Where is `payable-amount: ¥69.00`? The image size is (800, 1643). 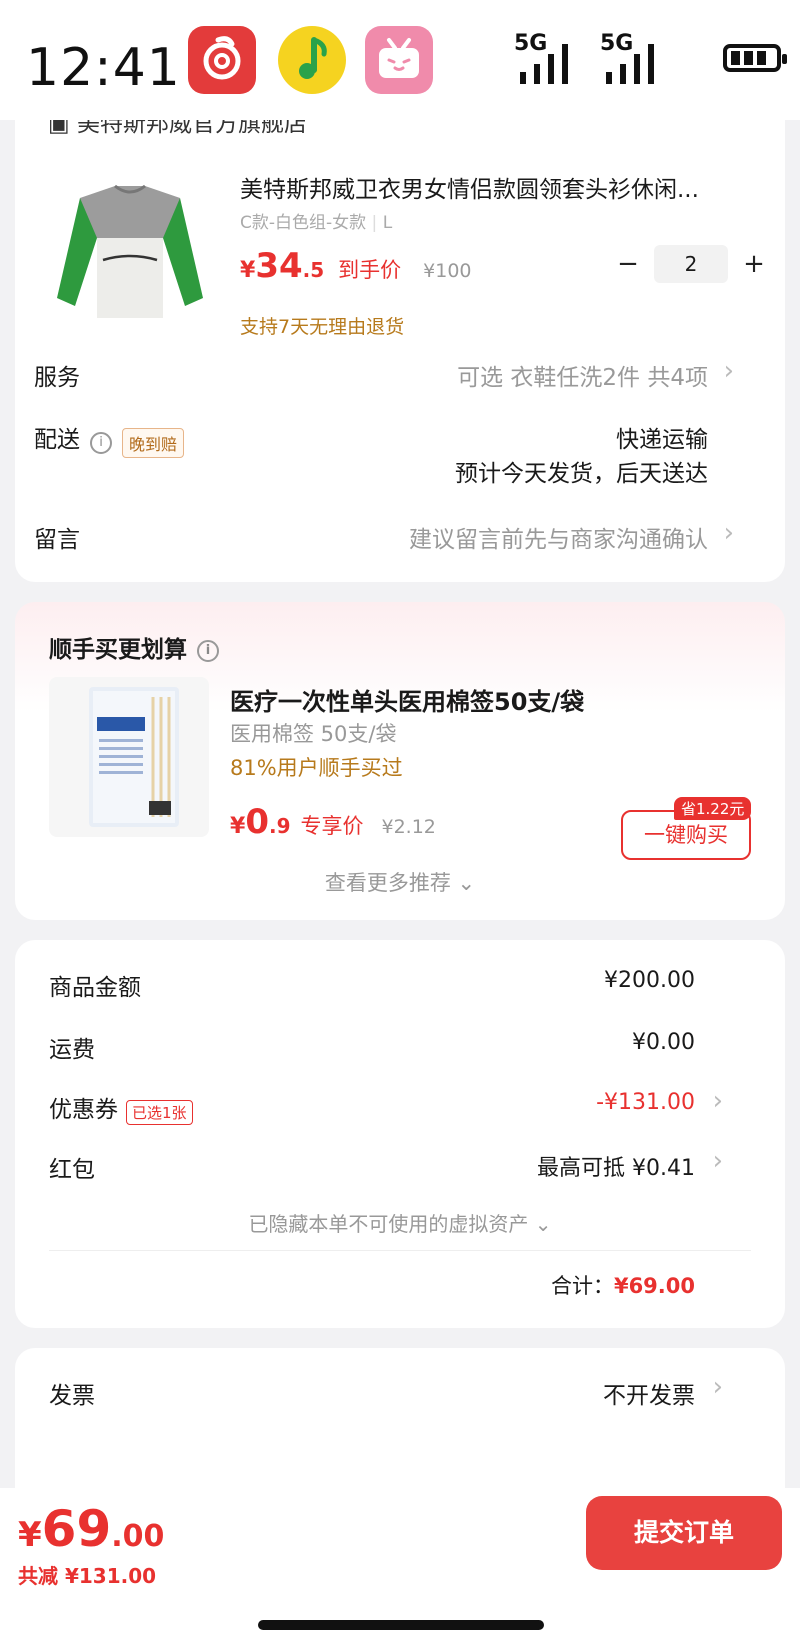
payable-amount: ¥69.00 is located at coordinates (91, 1529).